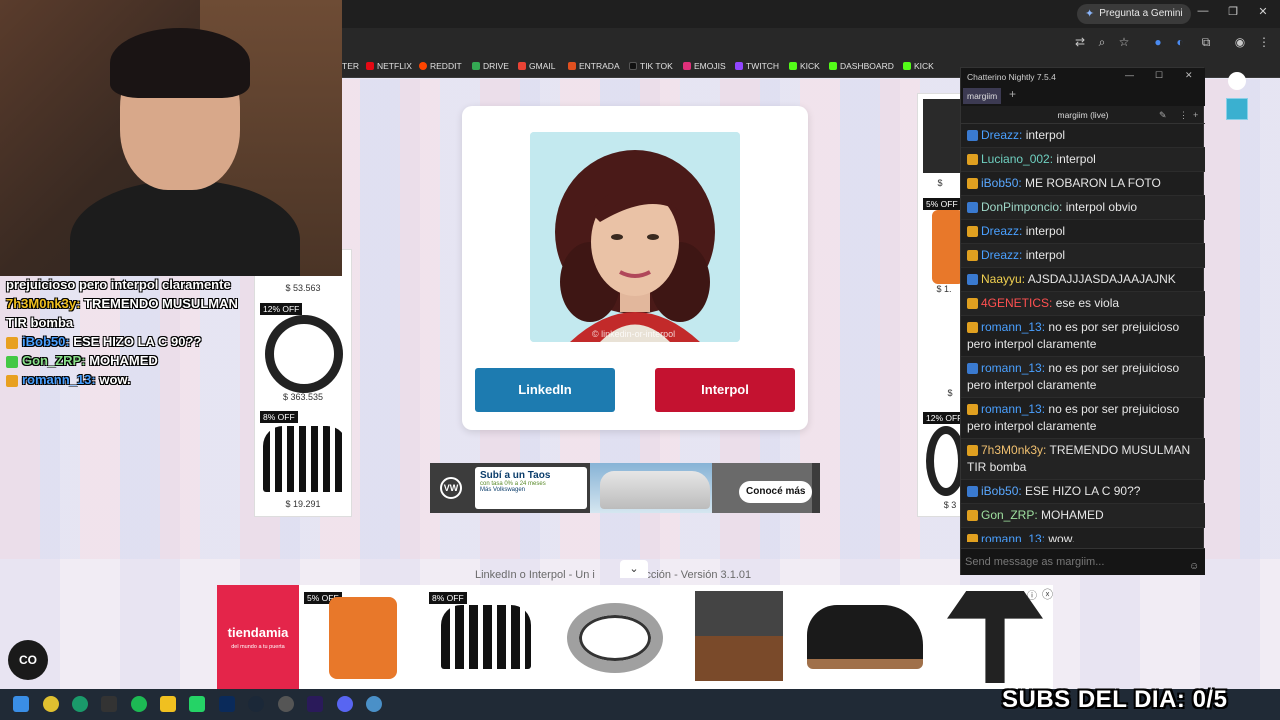 The width and height of the screenshot is (1280, 720). What do you see at coordinates (1237, 109) in the screenshot?
I see `extension-widget-icon` at bounding box center [1237, 109].